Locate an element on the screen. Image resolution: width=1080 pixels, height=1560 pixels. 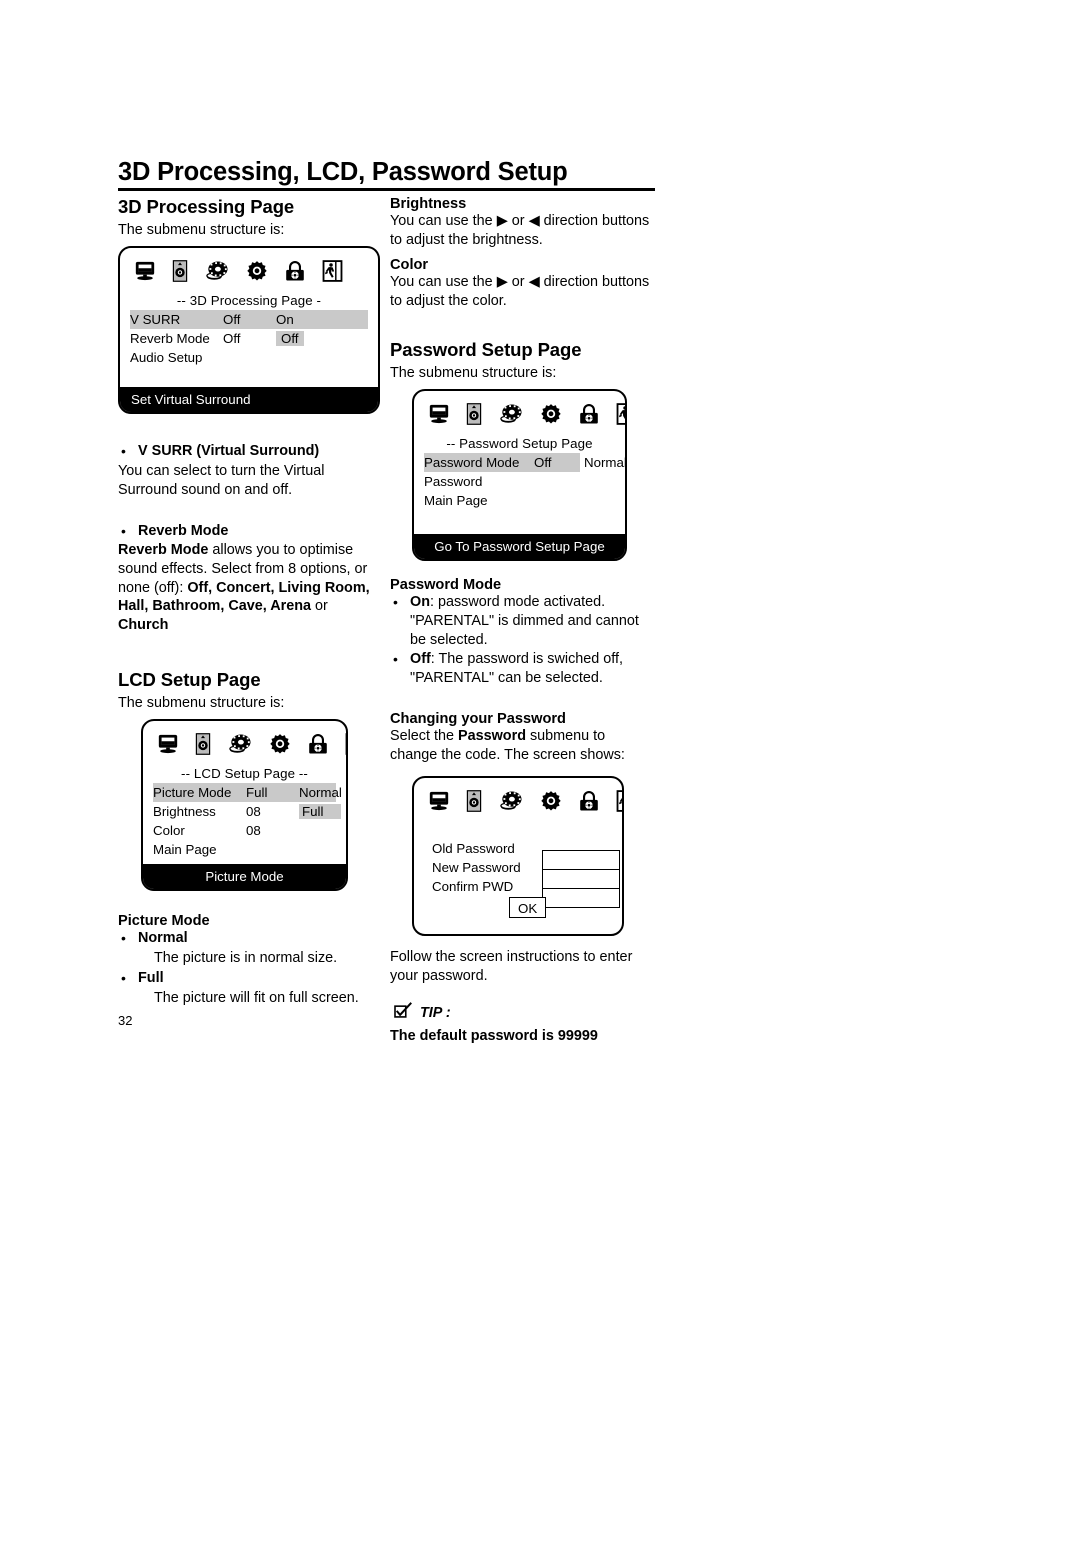
osd-footer-3d: Set Virtual Surround is located at coordinates (249, 400).